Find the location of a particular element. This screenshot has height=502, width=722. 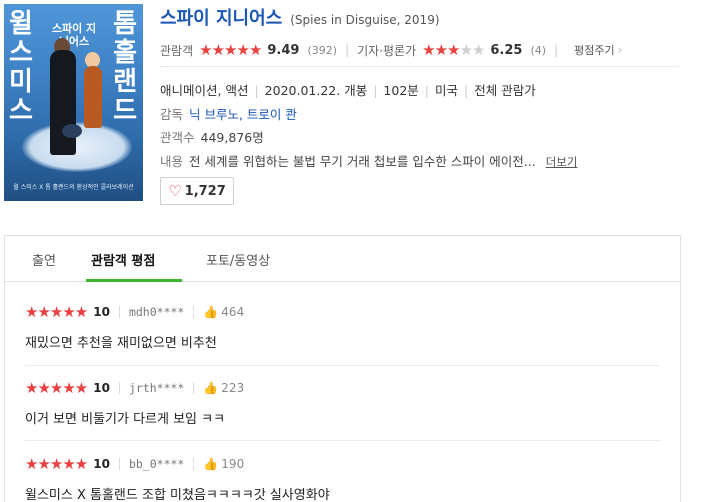

movie-meta-line: 애니메이션, 액션 | 2020.01.22. 개봉 | 102분 | 미국 | 전체 관람가 is located at coordinates (348, 89).